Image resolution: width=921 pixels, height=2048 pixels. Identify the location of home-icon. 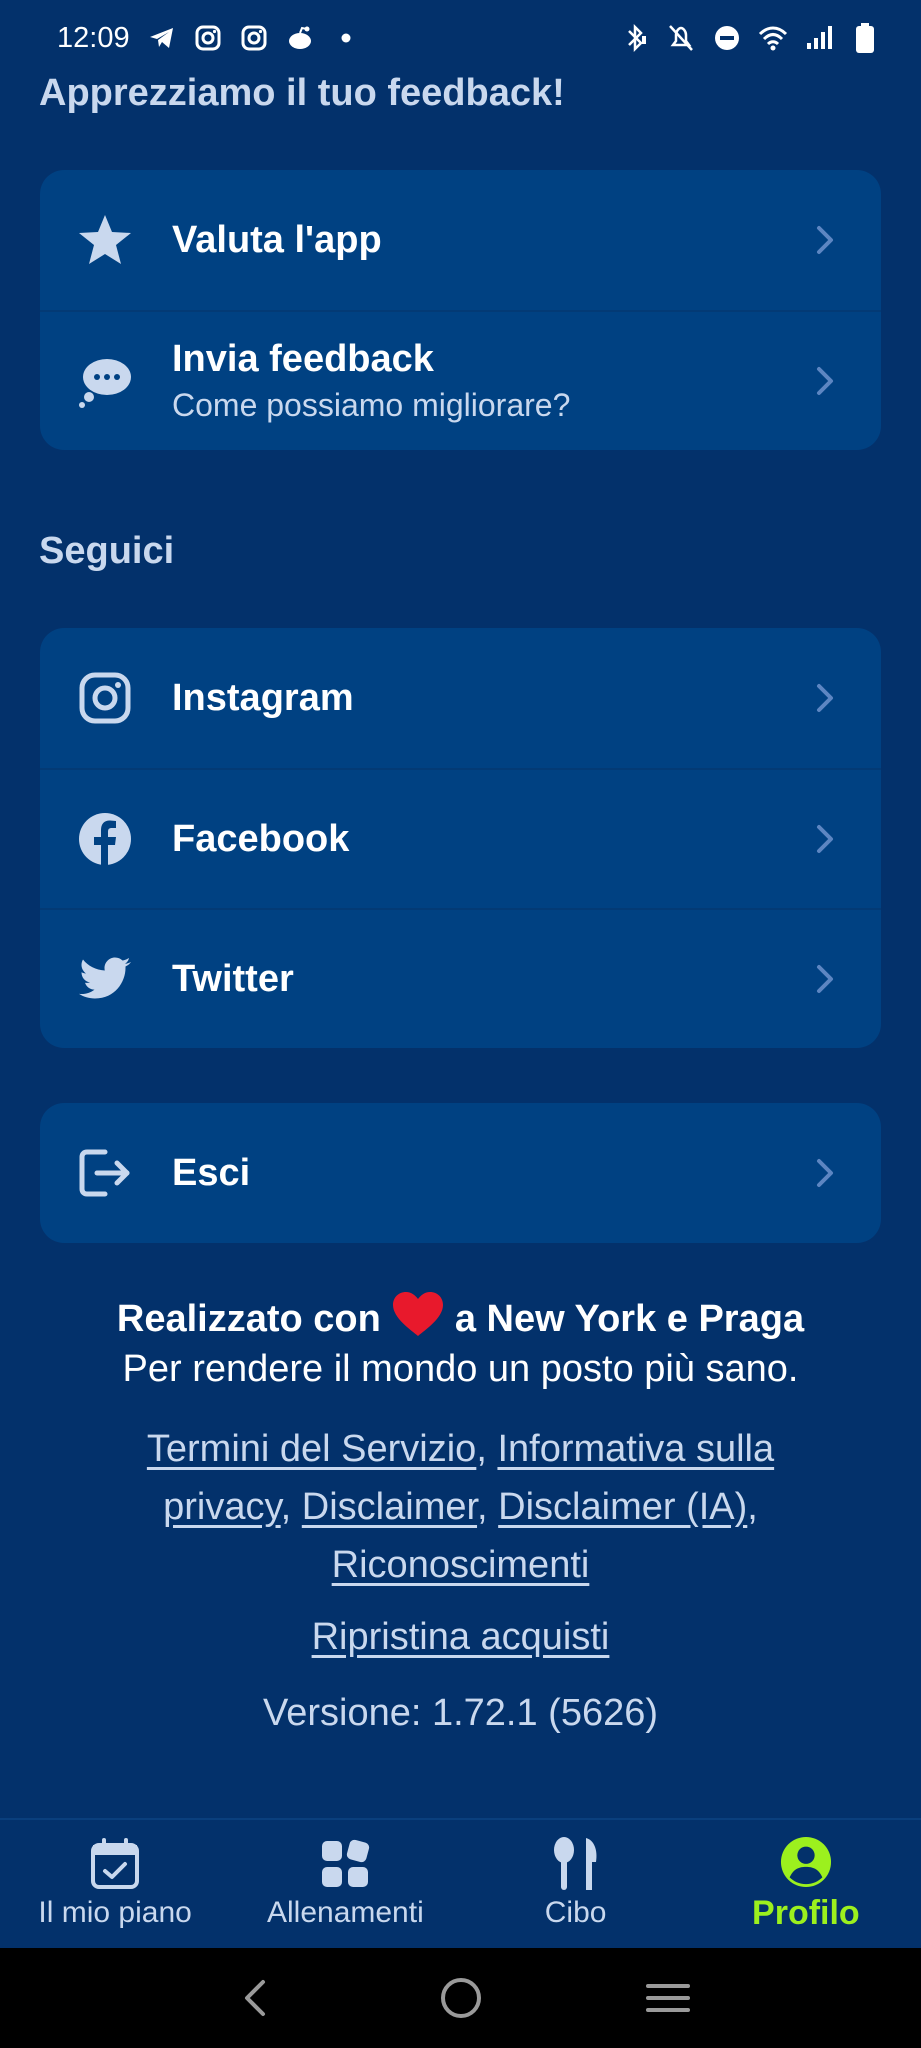
(461, 1998).